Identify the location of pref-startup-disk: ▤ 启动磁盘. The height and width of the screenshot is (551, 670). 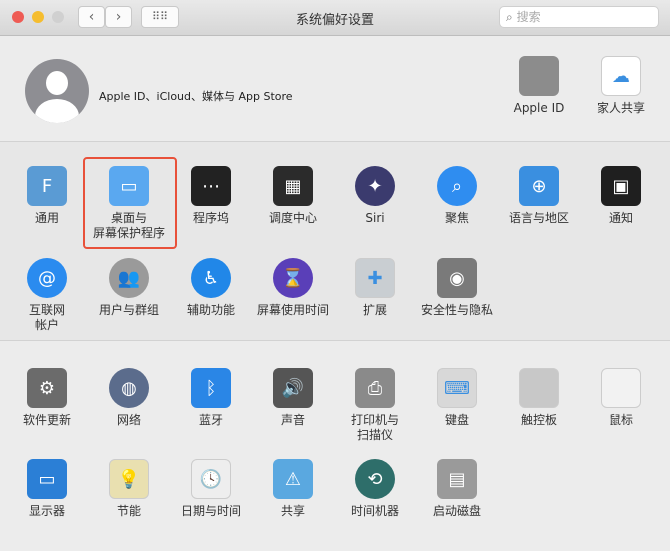
(457, 489).